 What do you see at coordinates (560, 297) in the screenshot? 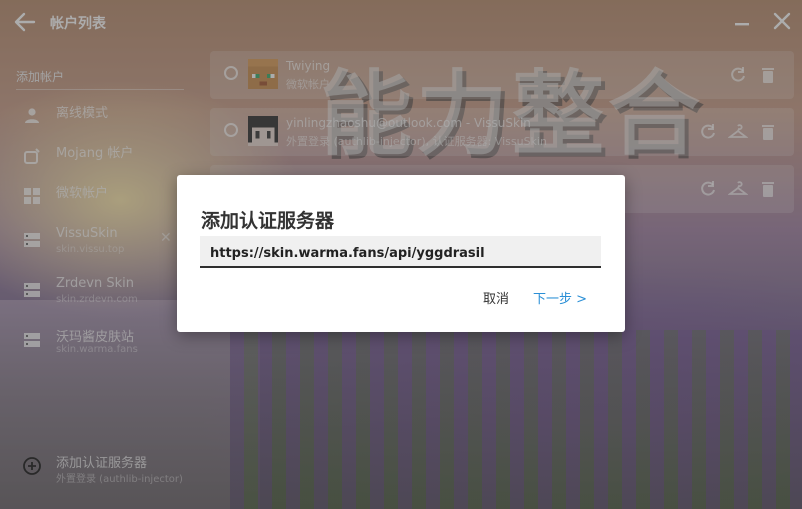
I see `next-step-button: 下一步 >` at bounding box center [560, 297].